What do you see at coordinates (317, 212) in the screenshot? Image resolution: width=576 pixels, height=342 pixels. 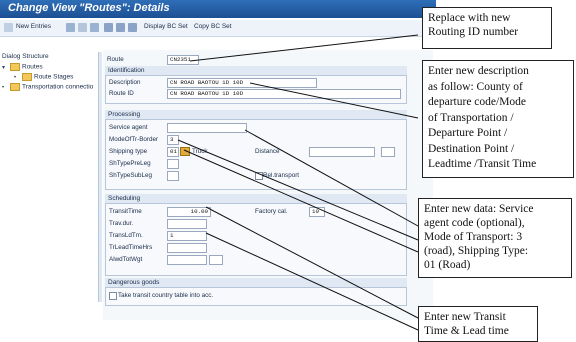 I see `factory-calendar-field: 10` at bounding box center [317, 212].